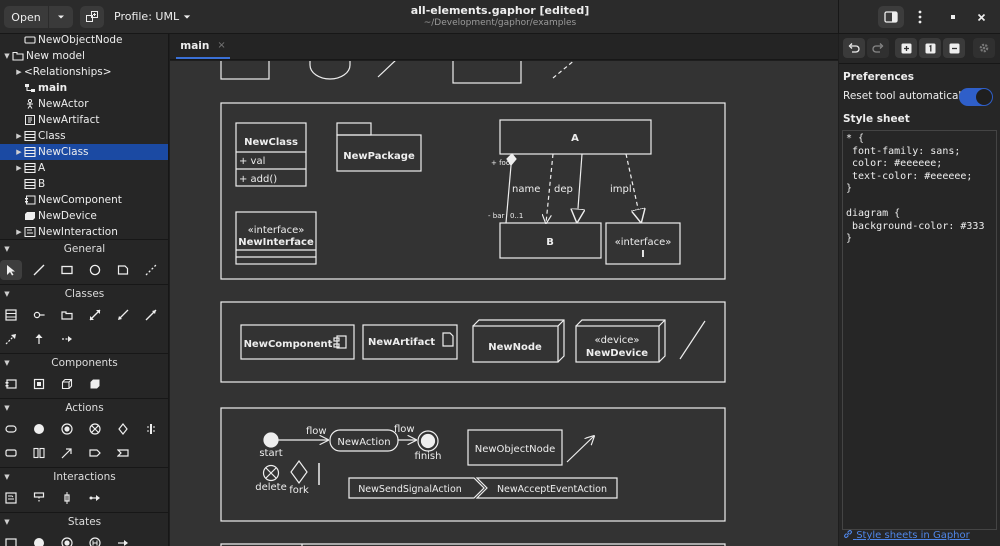 Image resolution: width=1000 pixels, height=546 pixels. I want to click on action-newaction: NewAction, so click(364, 440).